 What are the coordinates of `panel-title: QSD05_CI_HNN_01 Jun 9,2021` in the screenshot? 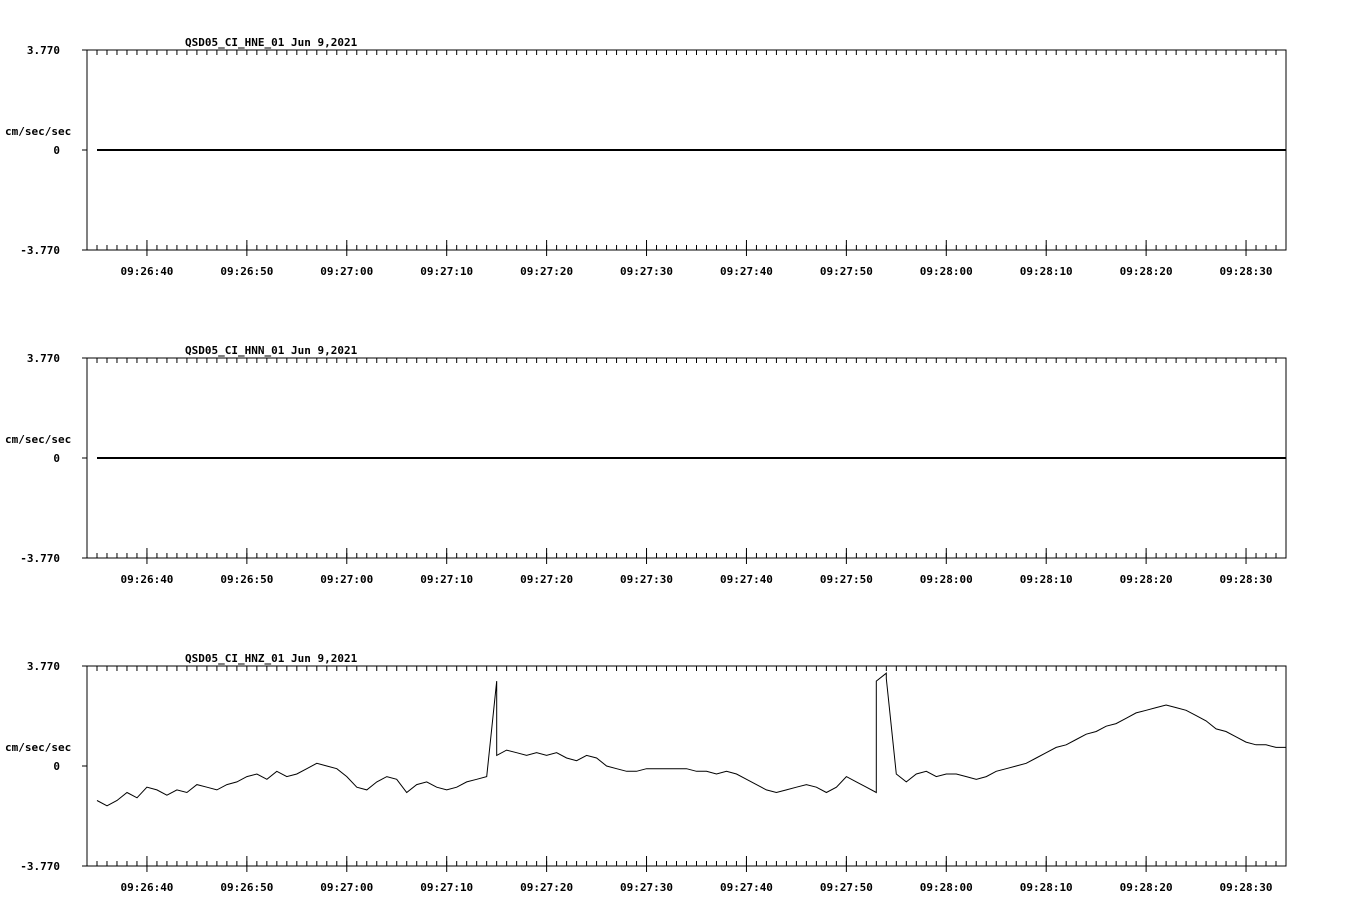 It's located at (271, 350).